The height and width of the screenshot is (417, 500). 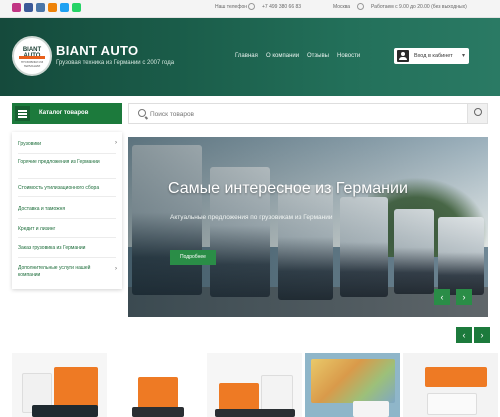 I want to click on menu-item-label: Кредит и лизинг, so click(x=37, y=229).